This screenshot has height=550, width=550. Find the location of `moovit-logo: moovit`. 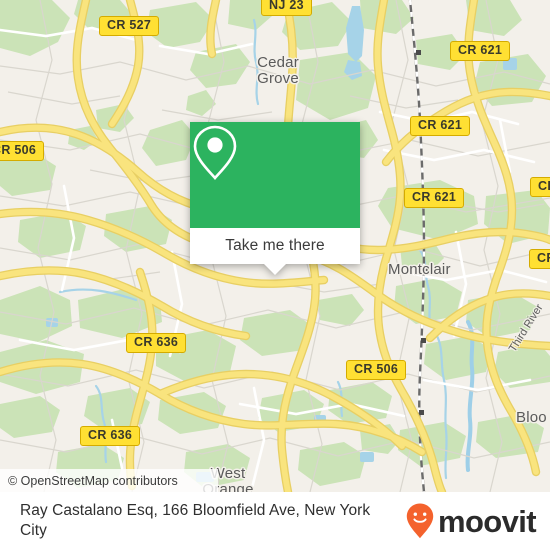

moovit-logo: moovit is located at coordinates (477, 521).